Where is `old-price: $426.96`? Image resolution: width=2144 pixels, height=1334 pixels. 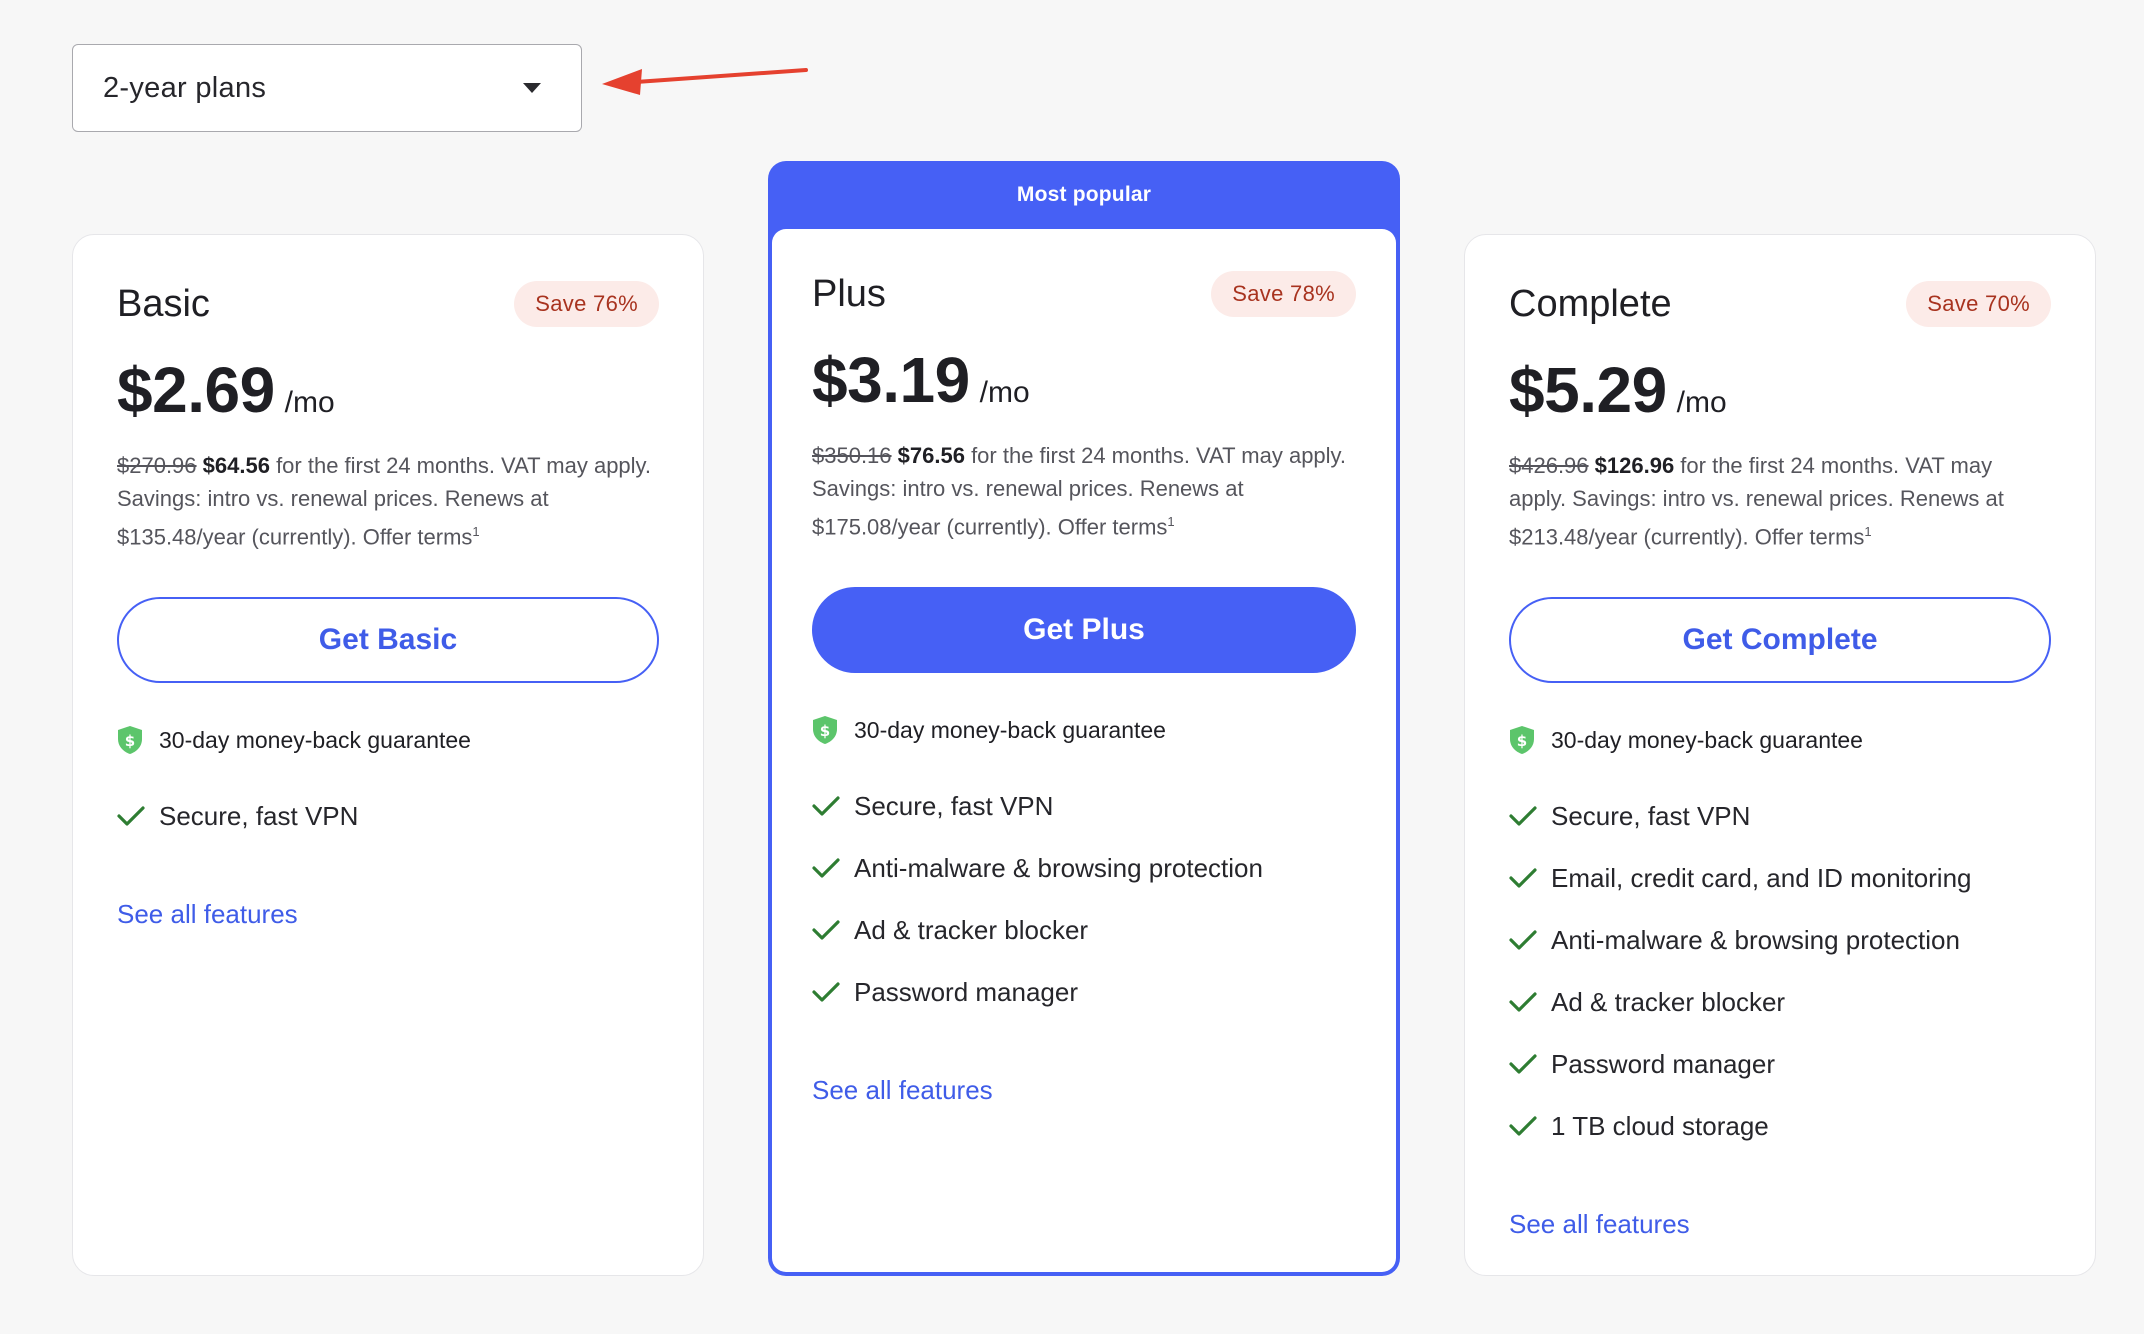
old-price: $426.96 is located at coordinates (1549, 465).